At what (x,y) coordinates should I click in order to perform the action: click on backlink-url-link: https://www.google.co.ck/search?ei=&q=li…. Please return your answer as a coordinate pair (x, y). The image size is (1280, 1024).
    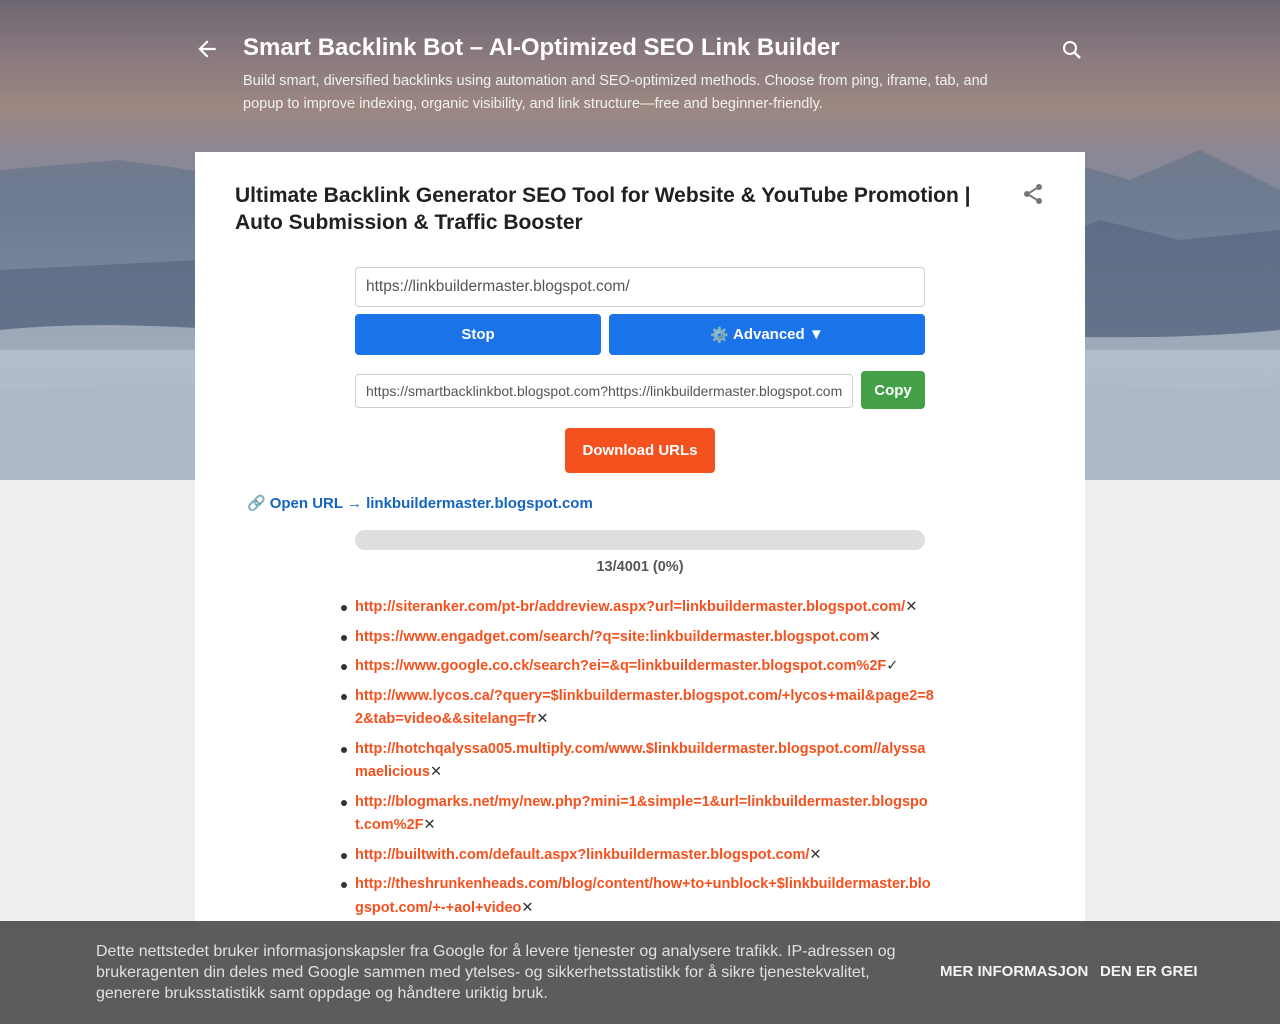
    Looking at the image, I should click on (620, 666).